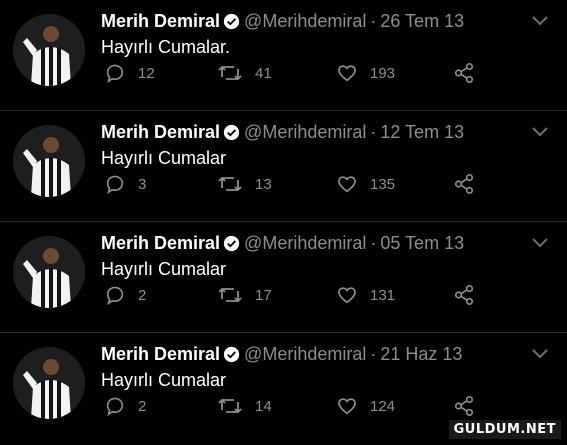  What do you see at coordinates (365, 295) in the screenshot?
I see `like-button: 131` at bounding box center [365, 295].